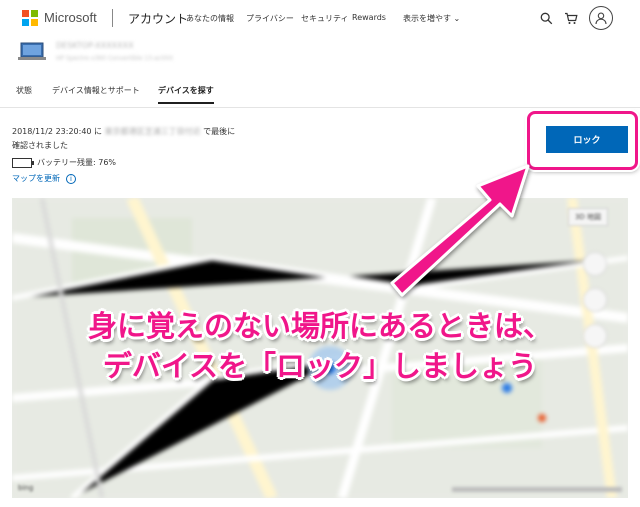 The image size is (640, 507). Describe the element at coordinates (537, 489) in the screenshot. I see `map-copyright` at that location.